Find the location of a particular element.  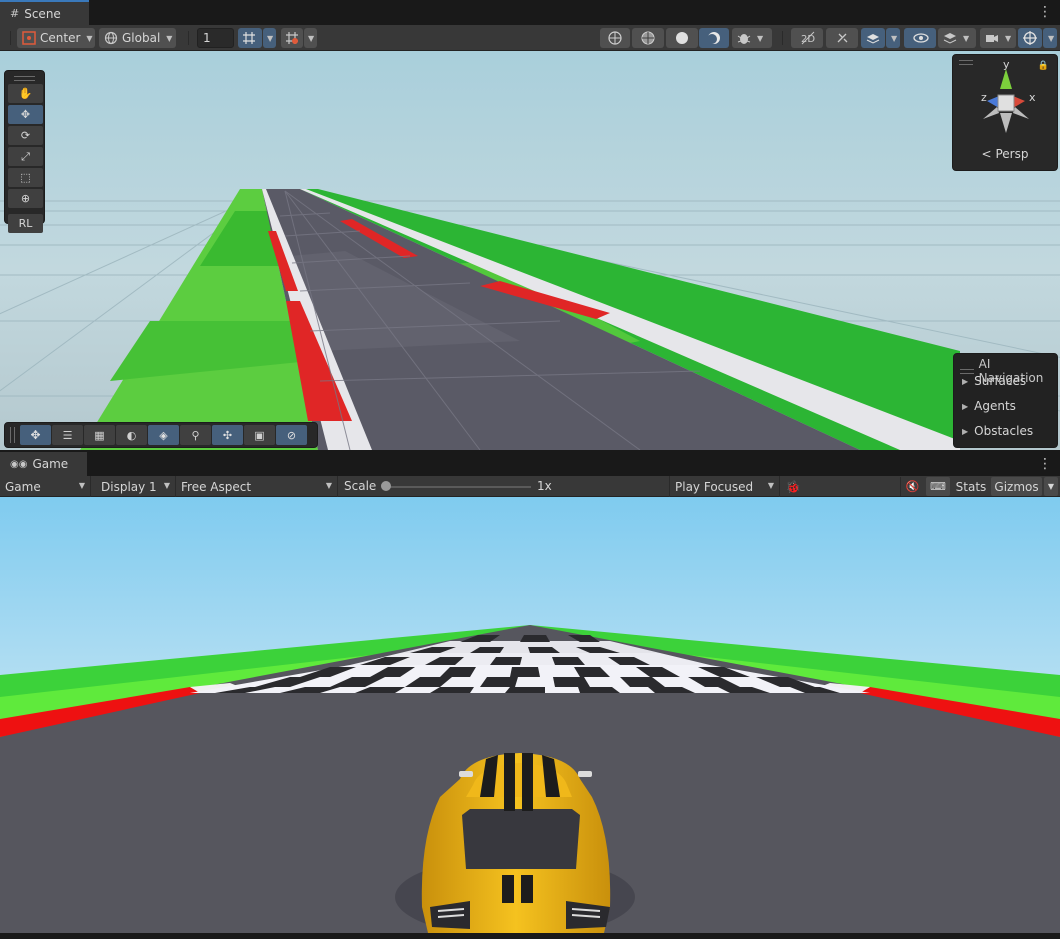

gizmo-icon is located at coordinates (1030, 38).